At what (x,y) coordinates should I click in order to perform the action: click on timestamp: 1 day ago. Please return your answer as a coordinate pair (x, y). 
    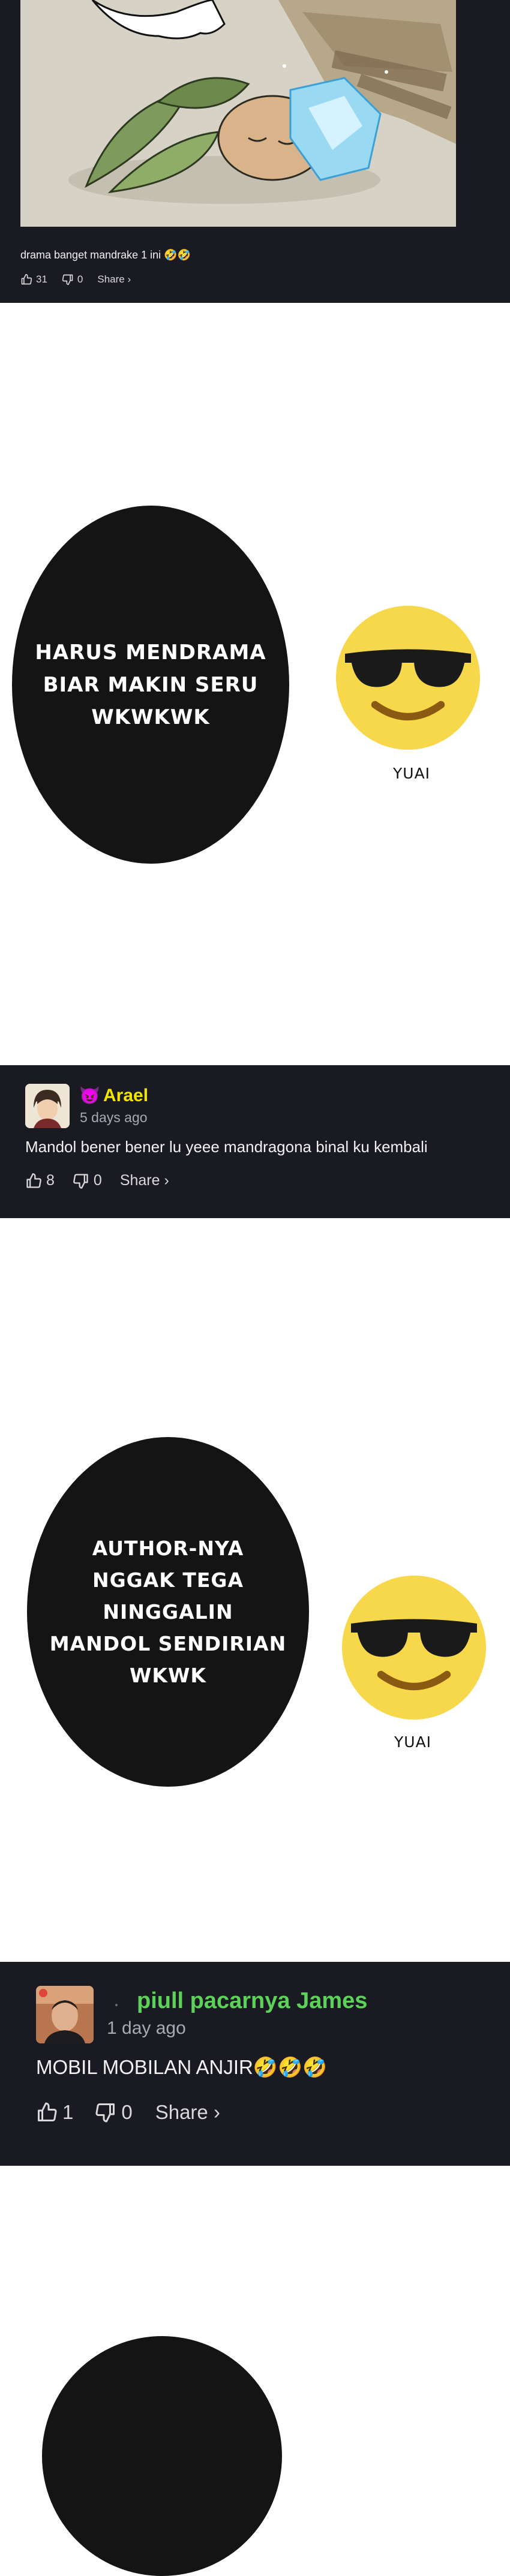
    Looking at the image, I should click on (146, 2028).